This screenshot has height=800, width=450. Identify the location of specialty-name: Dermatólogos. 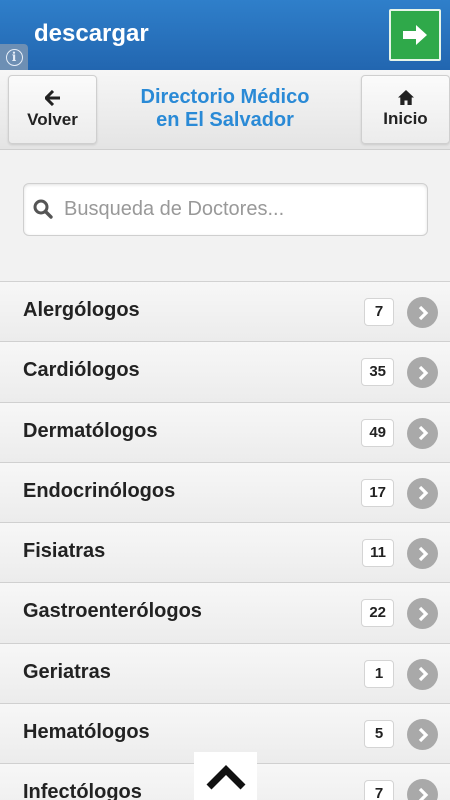
(90, 430).